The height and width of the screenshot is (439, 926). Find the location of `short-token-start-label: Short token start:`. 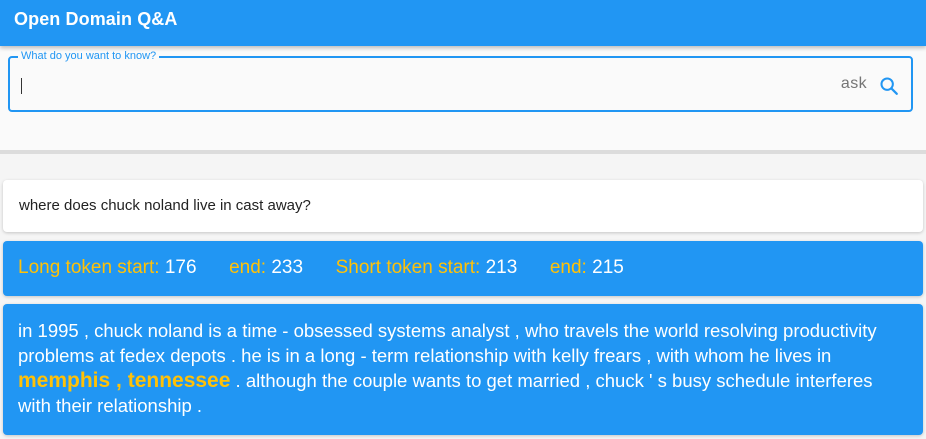

short-token-start-label: Short token start: is located at coordinates (408, 267).